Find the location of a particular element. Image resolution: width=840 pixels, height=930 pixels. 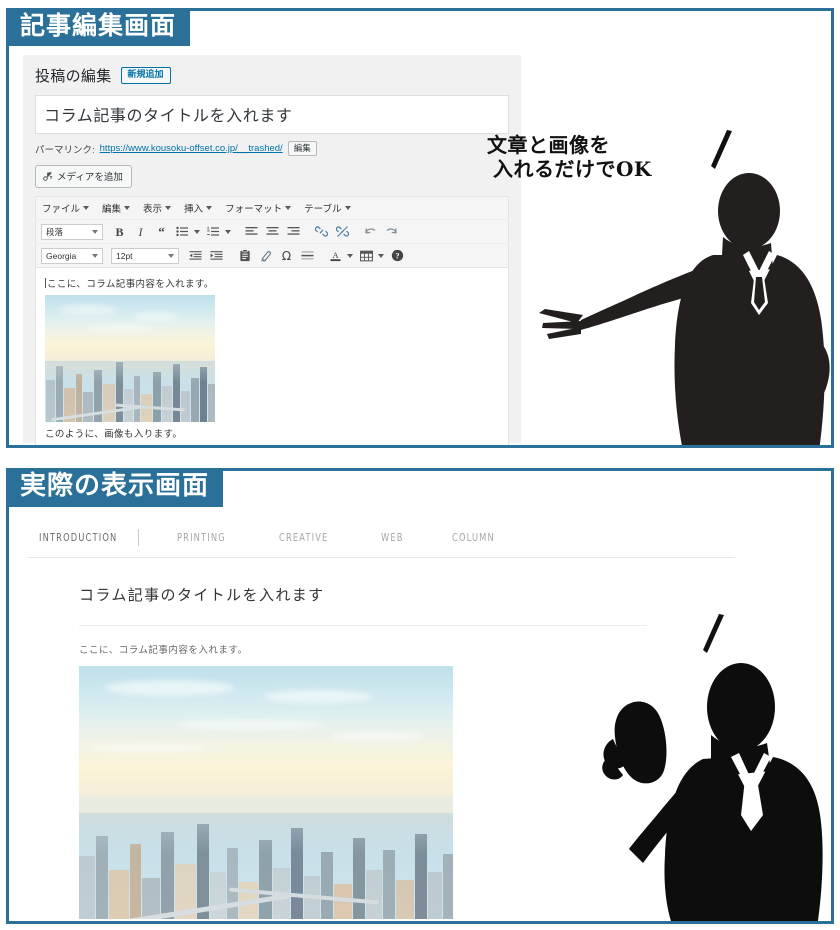

nav-item-web: WEB is located at coordinates (392, 538).